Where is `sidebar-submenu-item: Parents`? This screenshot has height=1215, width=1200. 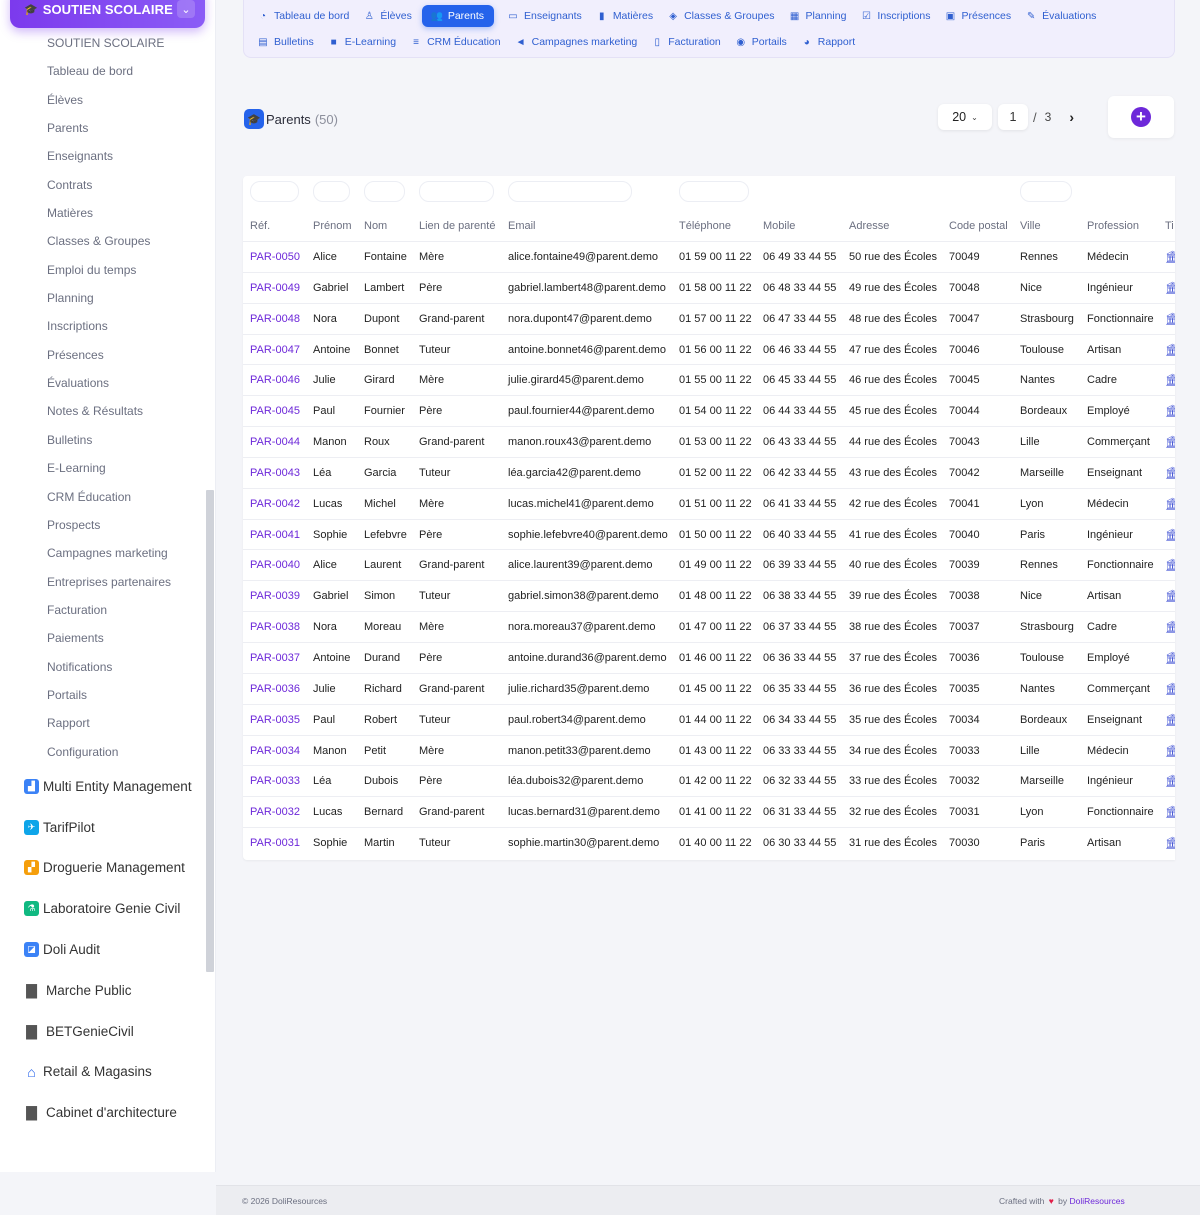 sidebar-submenu-item: Parents is located at coordinates (109, 128).